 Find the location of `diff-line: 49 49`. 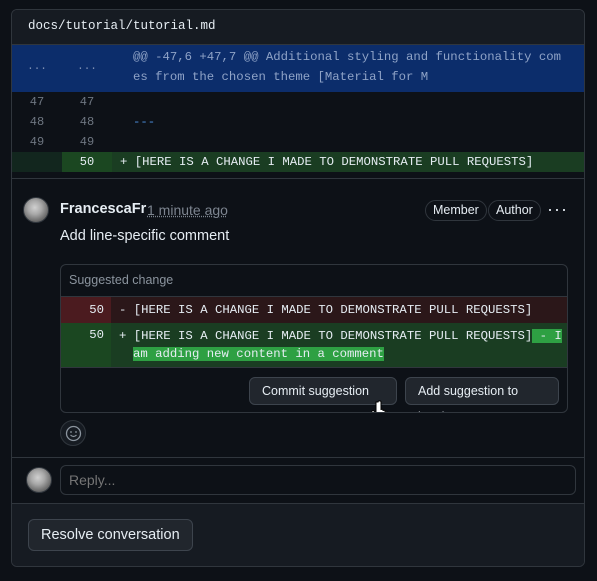

diff-line: 49 49 is located at coordinates (298, 142).